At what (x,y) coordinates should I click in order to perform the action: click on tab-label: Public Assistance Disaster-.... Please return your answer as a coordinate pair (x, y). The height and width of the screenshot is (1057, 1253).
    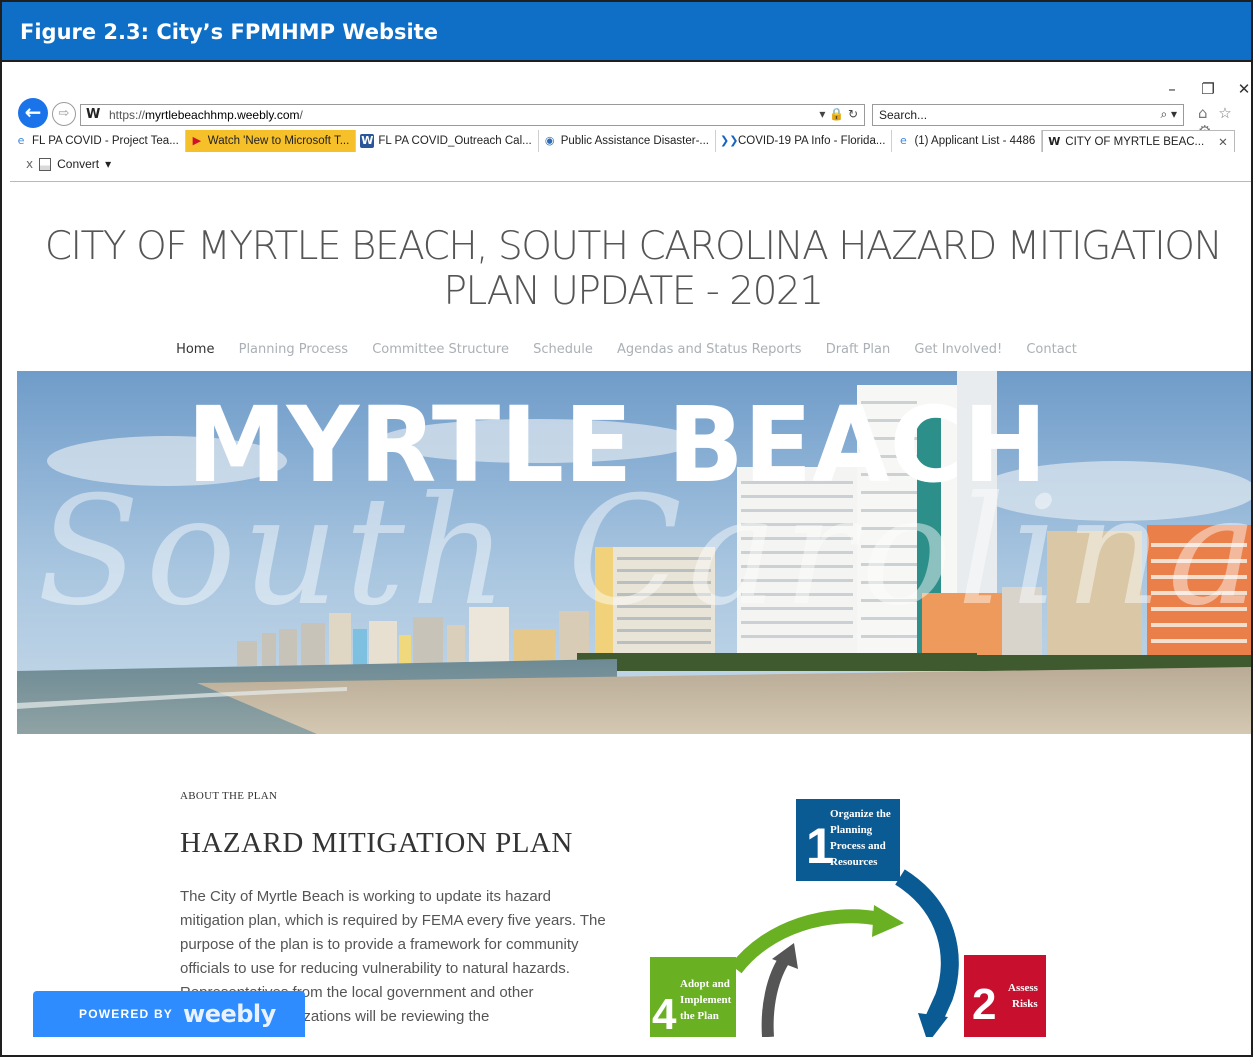
    Looking at the image, I should click on (634, 141).